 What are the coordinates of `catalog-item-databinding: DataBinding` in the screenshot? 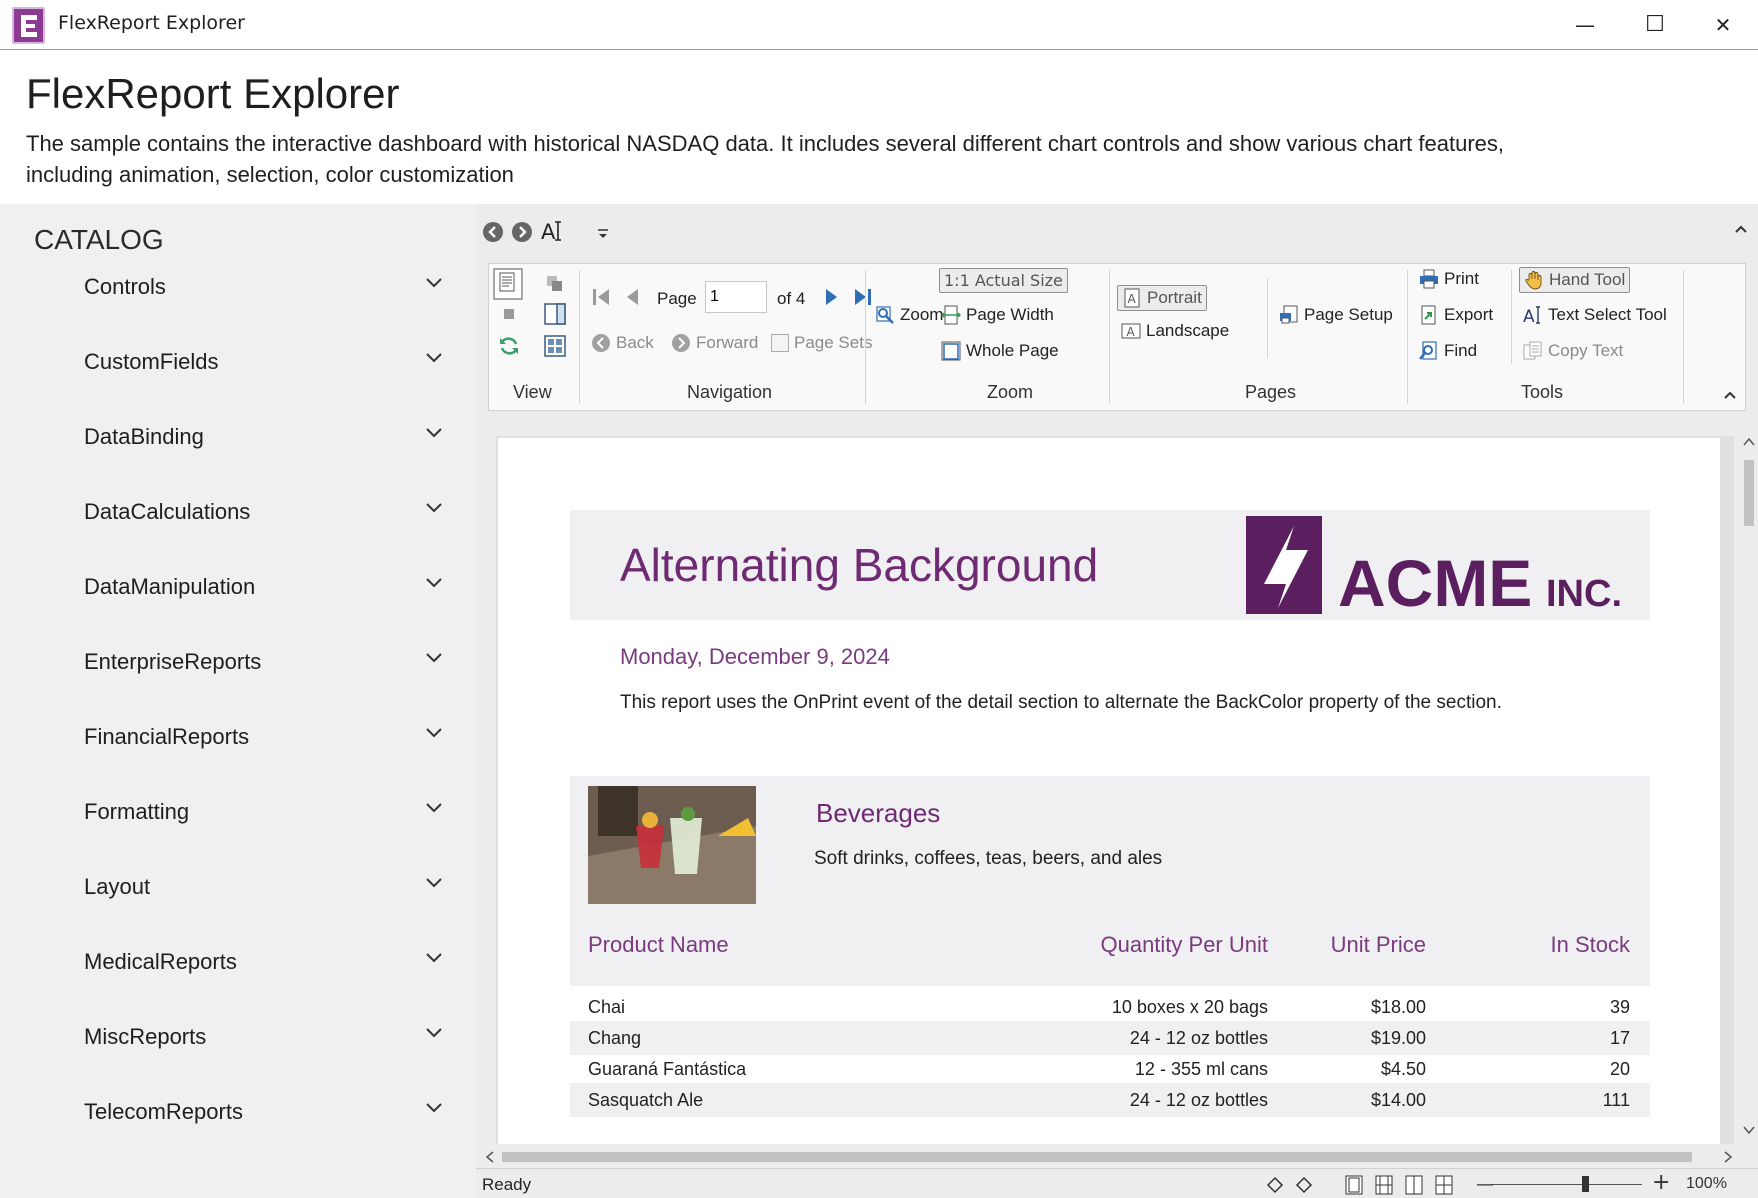 It's located at (238, 439).